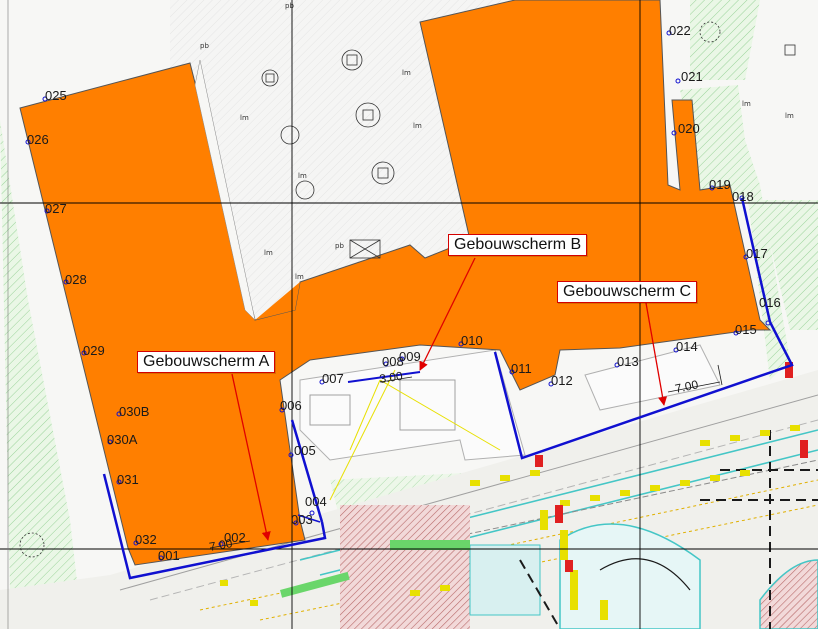  Describe the element at coordinates (627, 292) in the screenshot. I see `callout-gebouwscherm-c: Gebouwscherm C` at that location.